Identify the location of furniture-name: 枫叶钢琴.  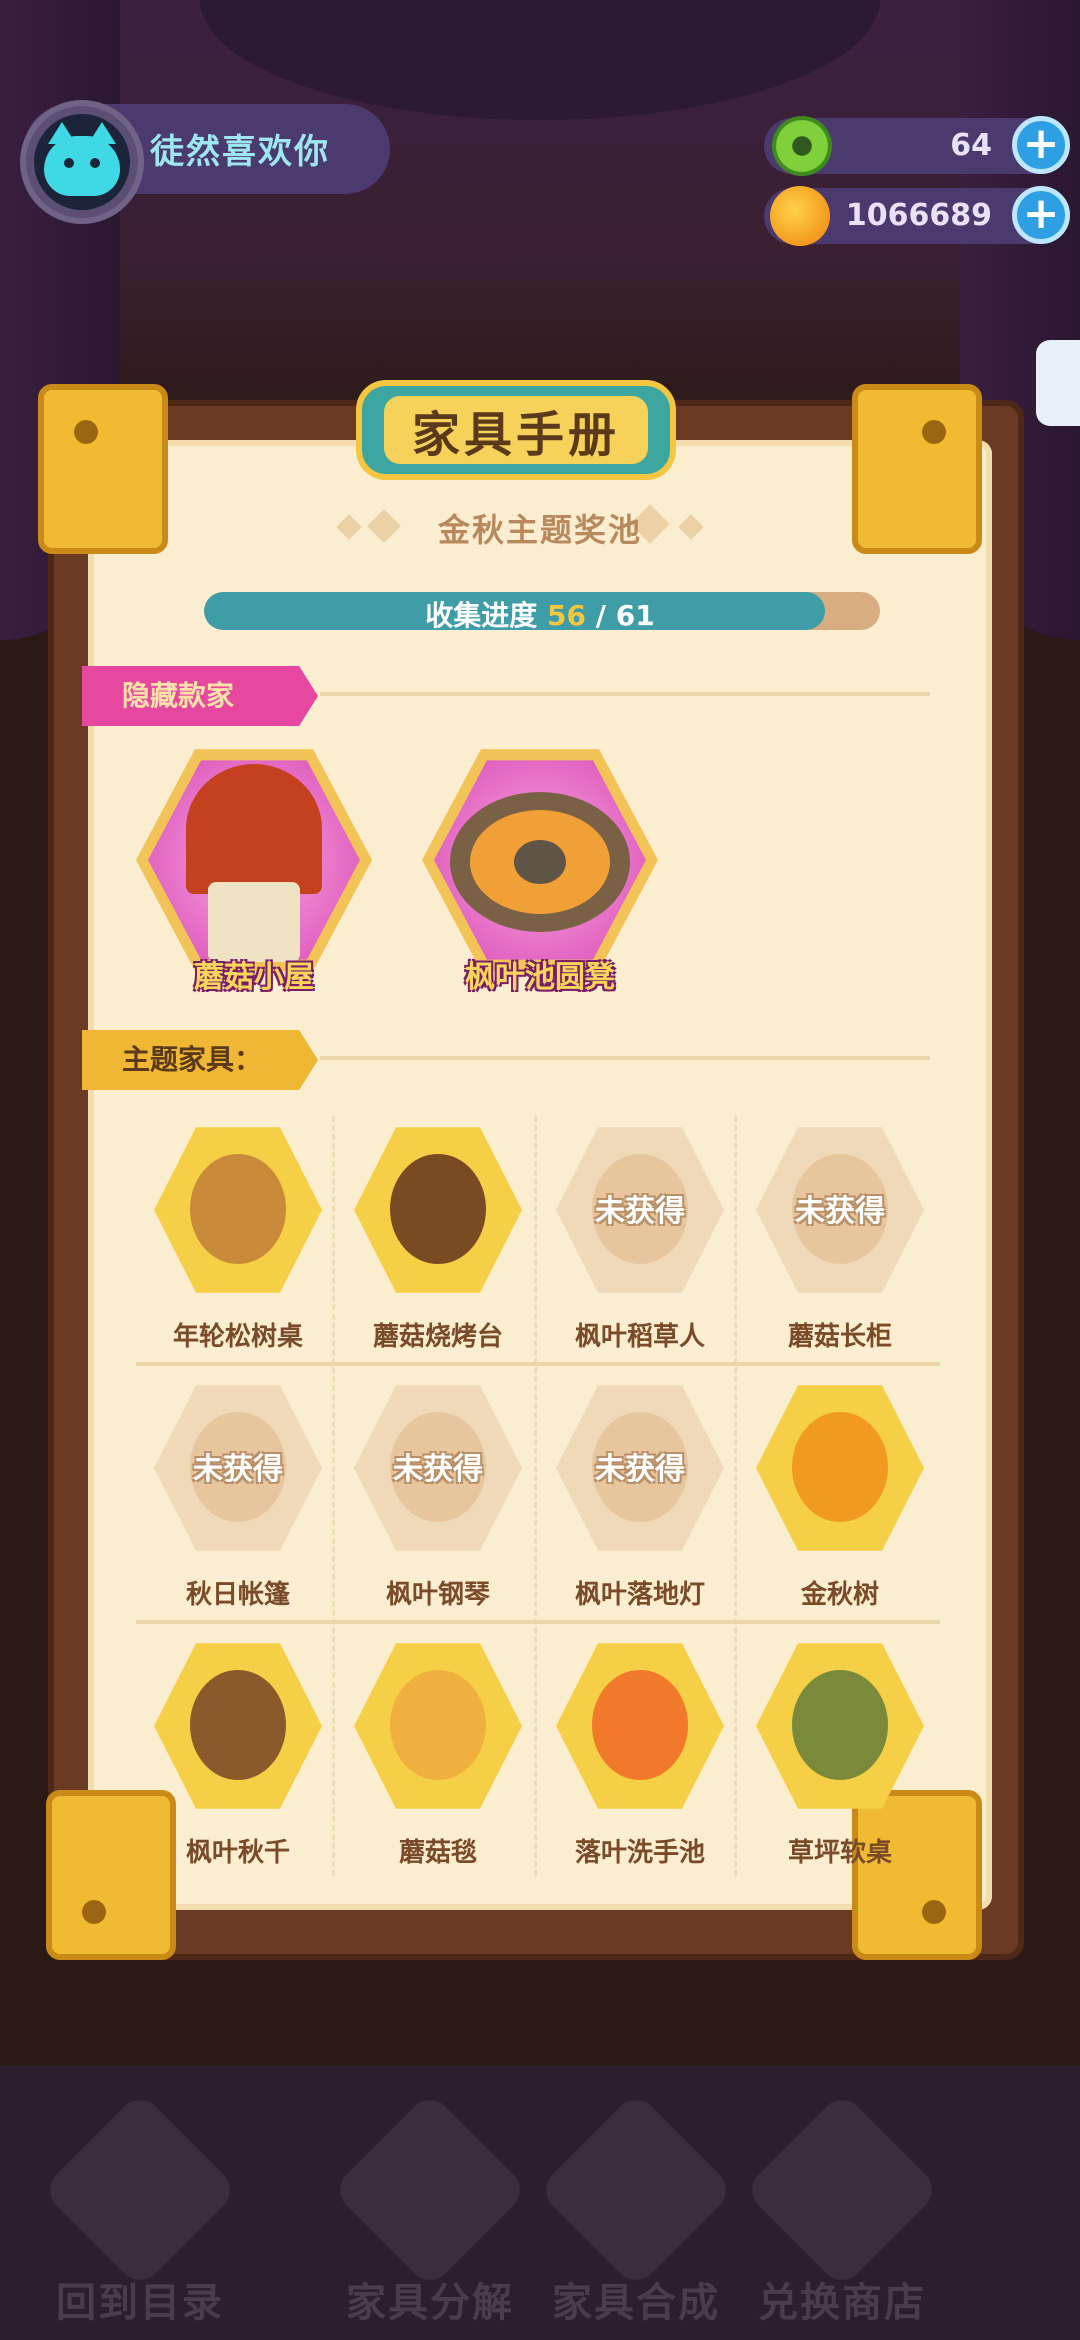
(437, 1595).